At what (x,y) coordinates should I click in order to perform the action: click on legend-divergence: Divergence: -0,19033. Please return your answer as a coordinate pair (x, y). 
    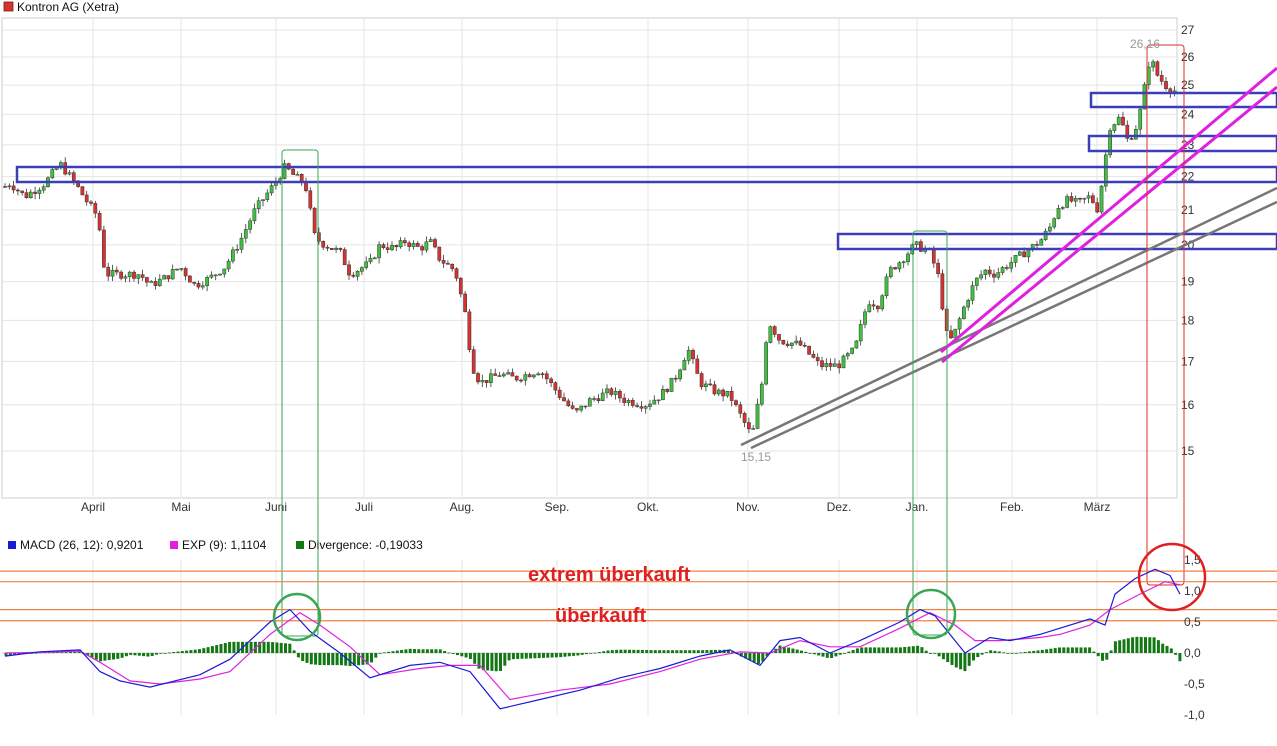
    Looking at the image, I should click on (365, 545).